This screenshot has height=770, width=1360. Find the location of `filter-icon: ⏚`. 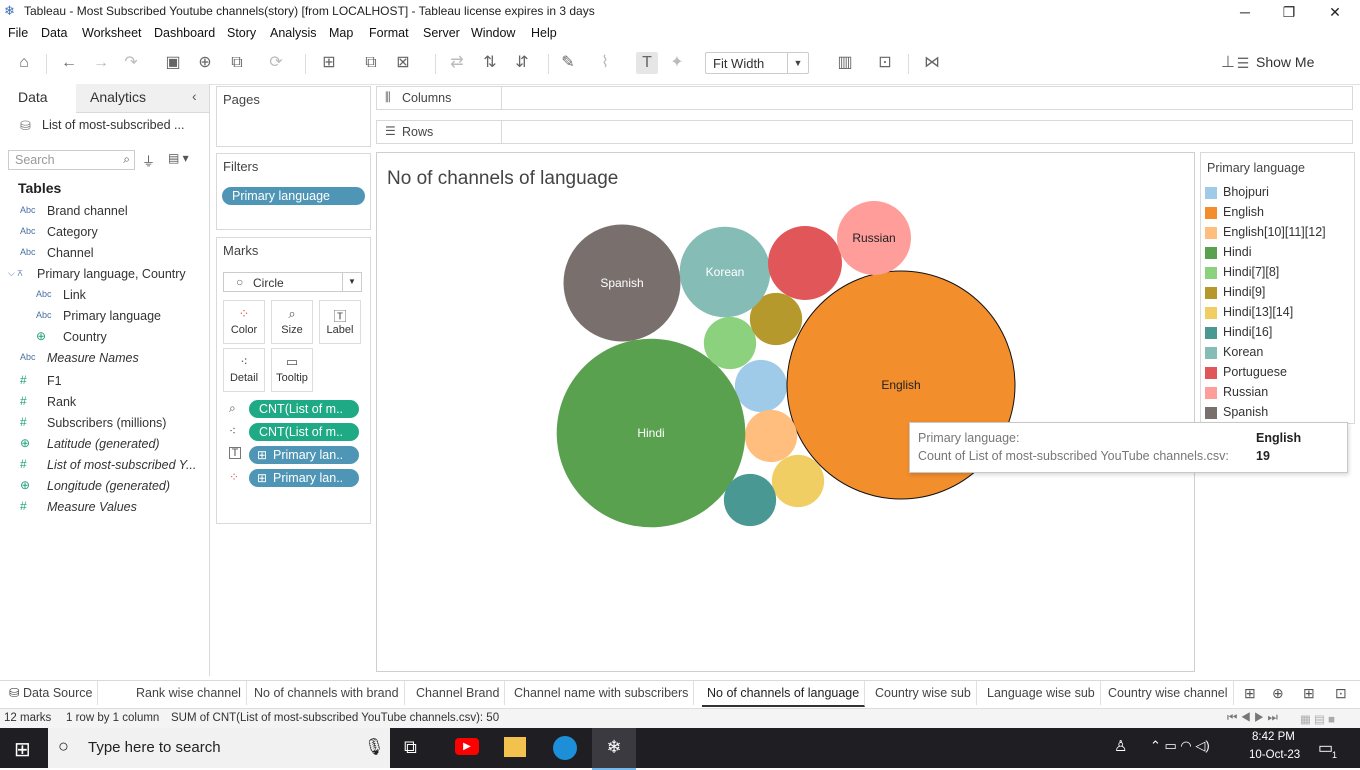

filter-icon: ⏚ is located at coordinates (148, 160).